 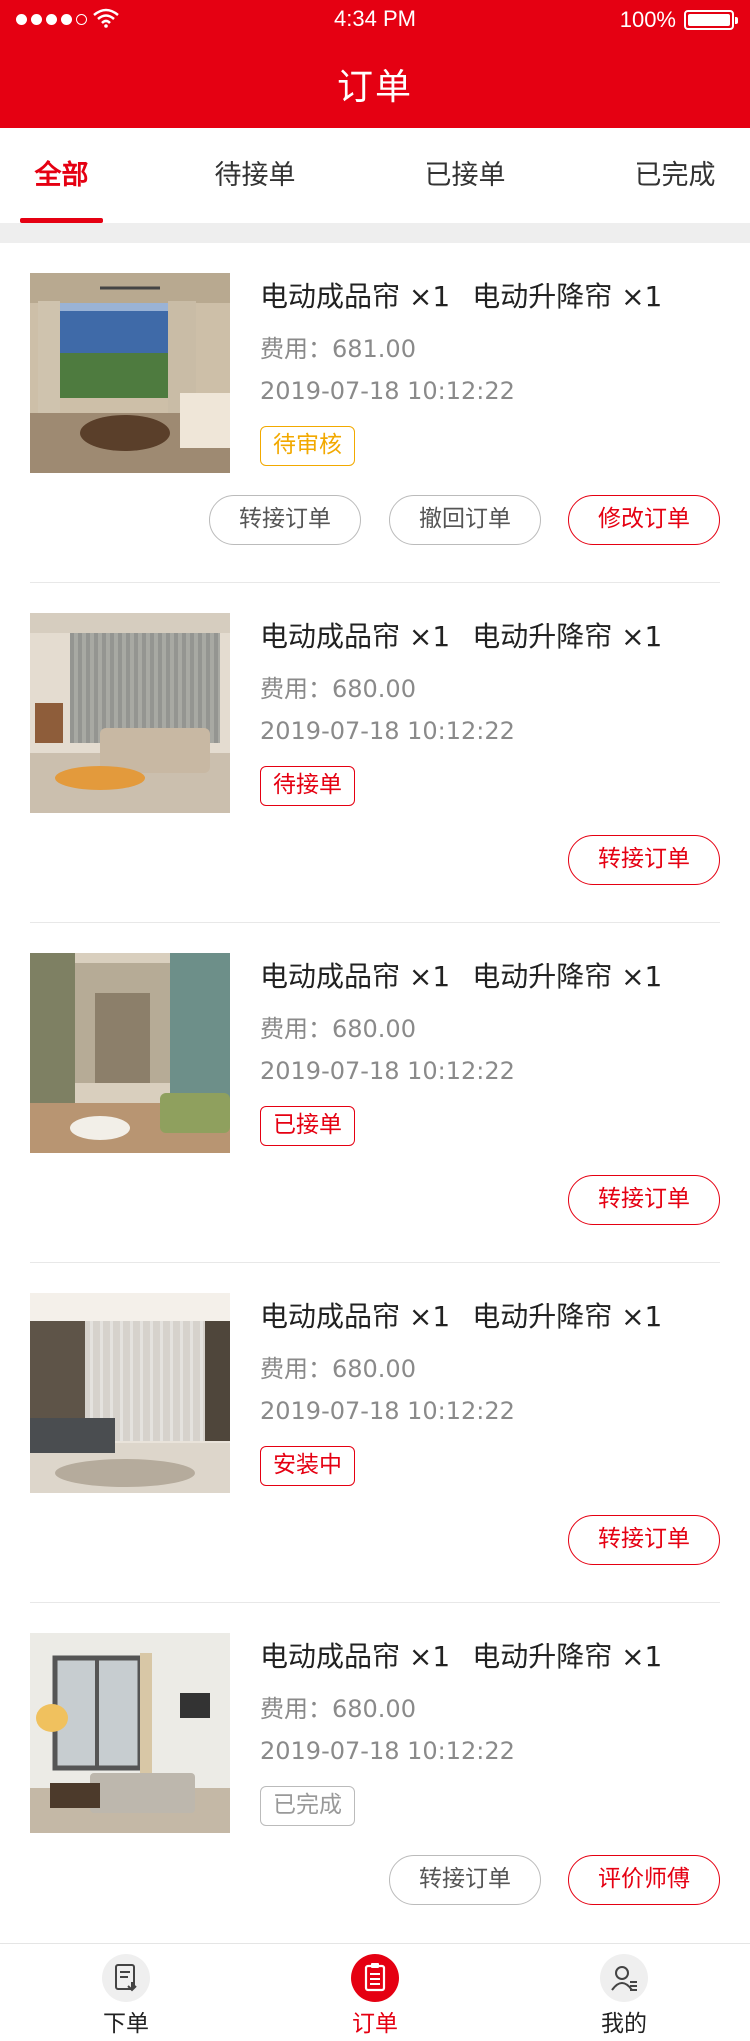 What do you see at coordinates (61, 175) in the screenshot?
I see `tab-all: 全部` at bounding box center [61, 175].